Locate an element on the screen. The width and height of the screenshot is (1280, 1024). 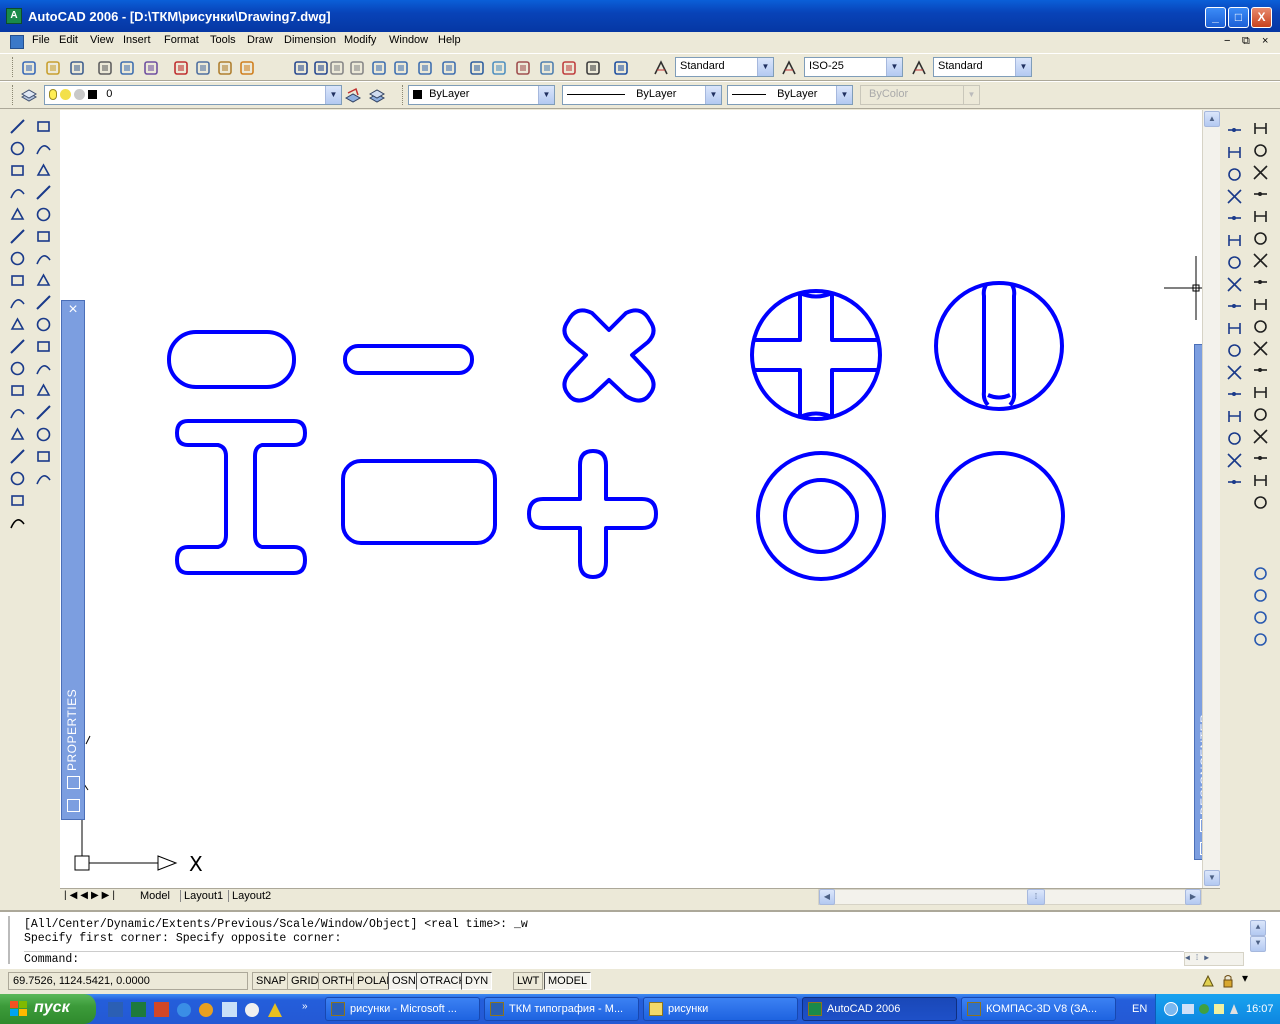
vertical-scrollbar: ▲ ▼ is located at coordinates (1211, 499).